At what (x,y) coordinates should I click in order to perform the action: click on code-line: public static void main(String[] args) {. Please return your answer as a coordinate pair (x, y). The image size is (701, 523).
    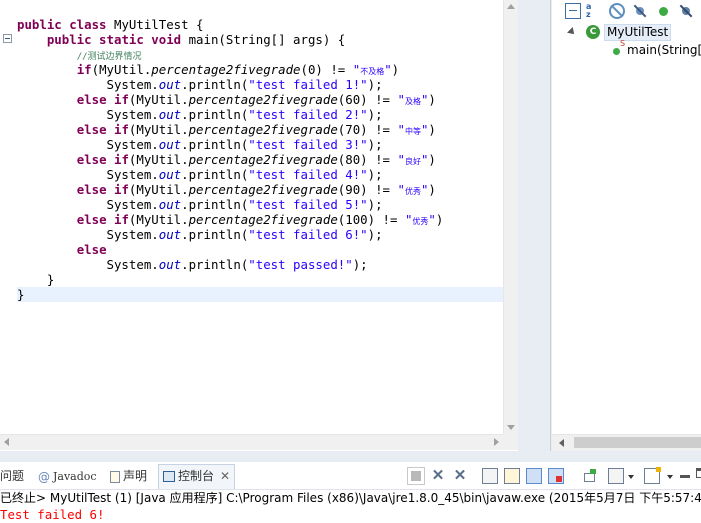
    Looking at the image, I should click on (260, 39).